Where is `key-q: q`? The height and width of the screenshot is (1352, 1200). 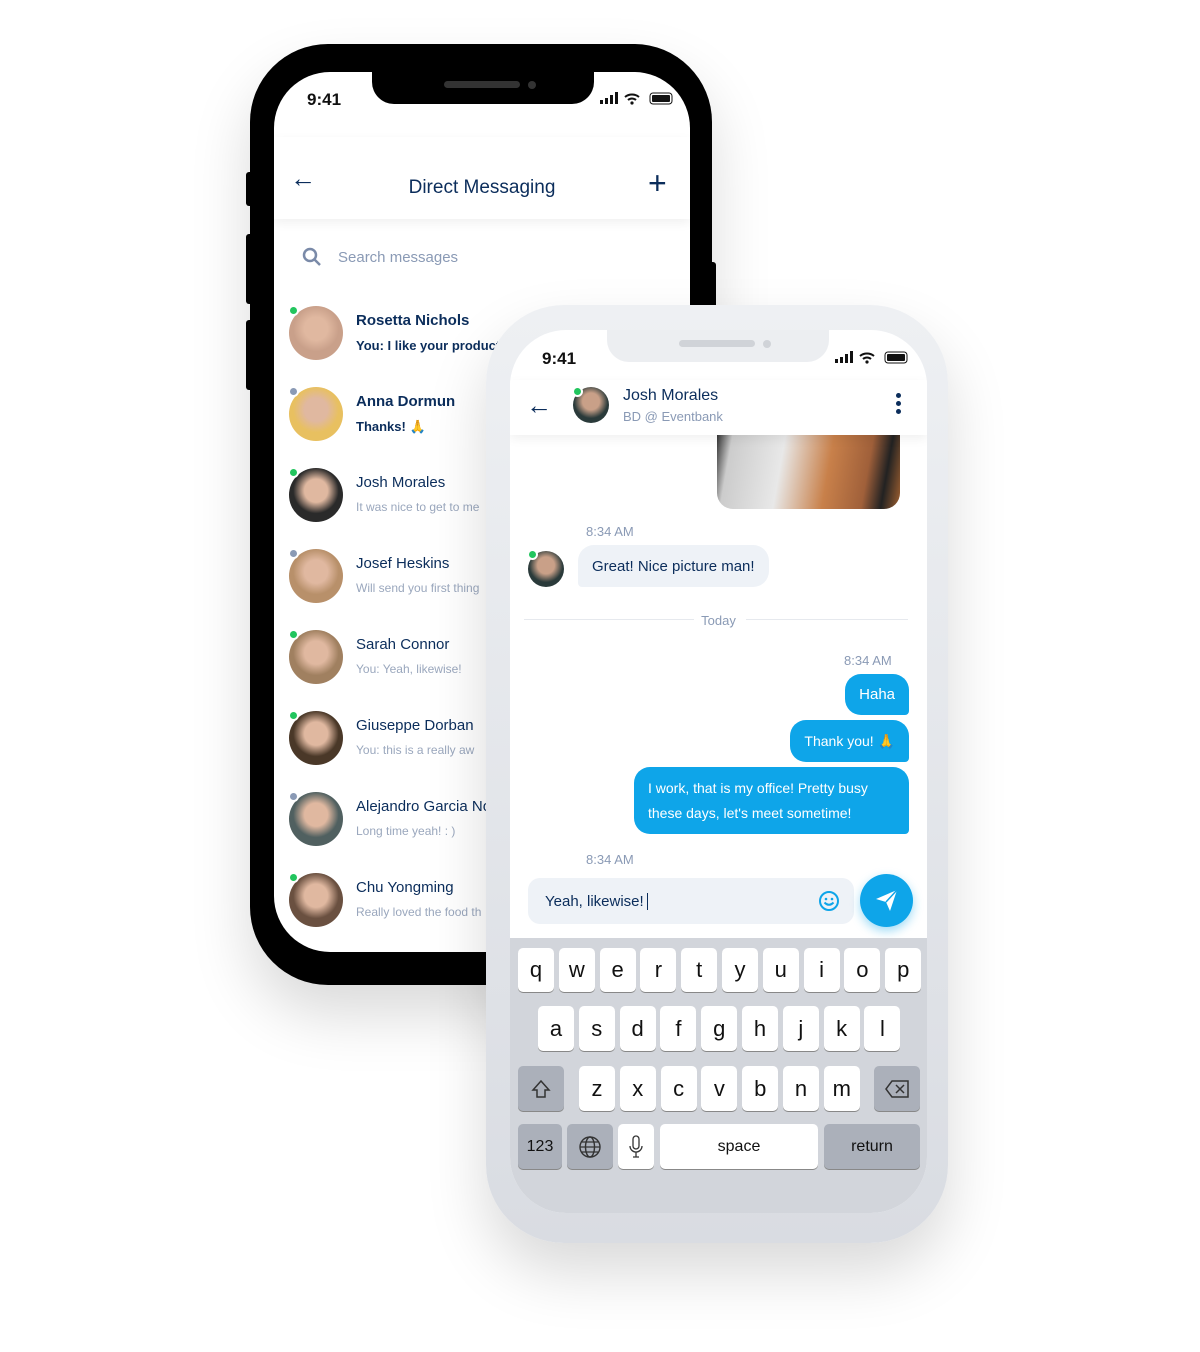
key-q: q is located at coordinates (536, 970).